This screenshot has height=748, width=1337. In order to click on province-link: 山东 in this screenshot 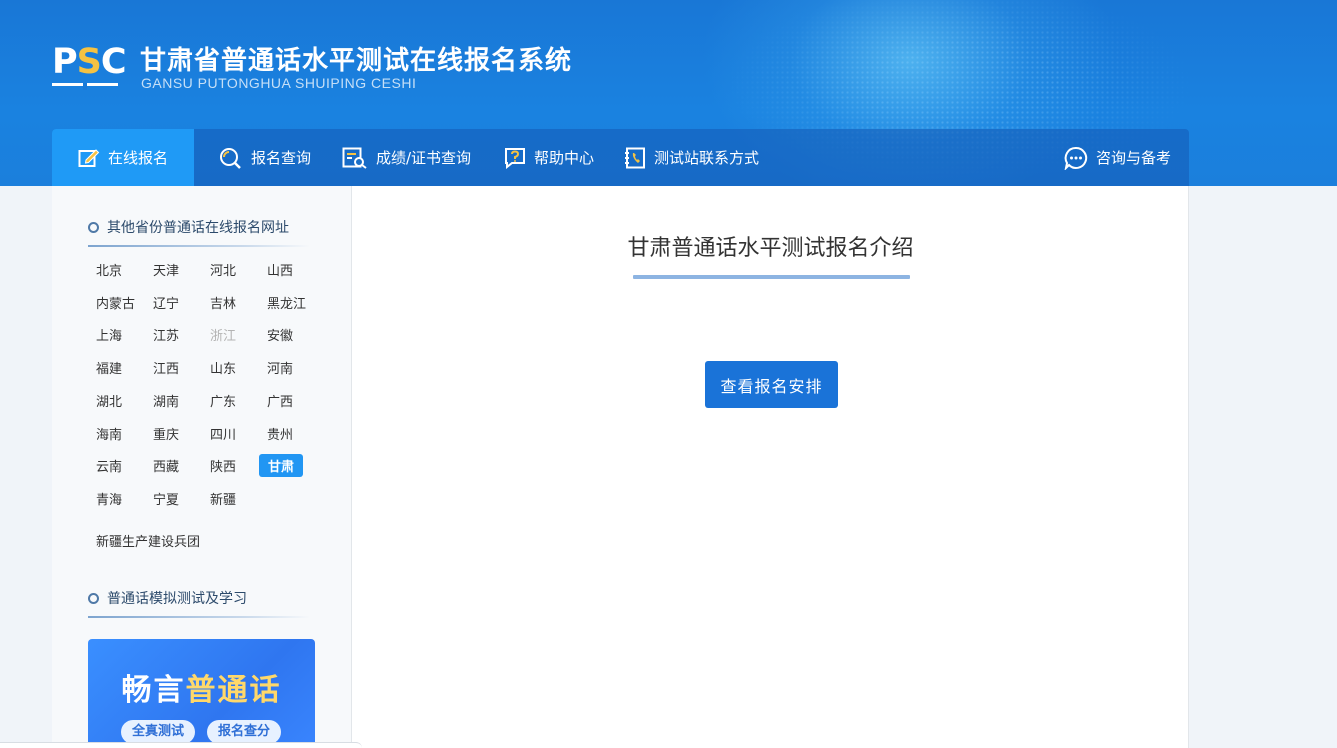, I will do `click(223, 367)`.